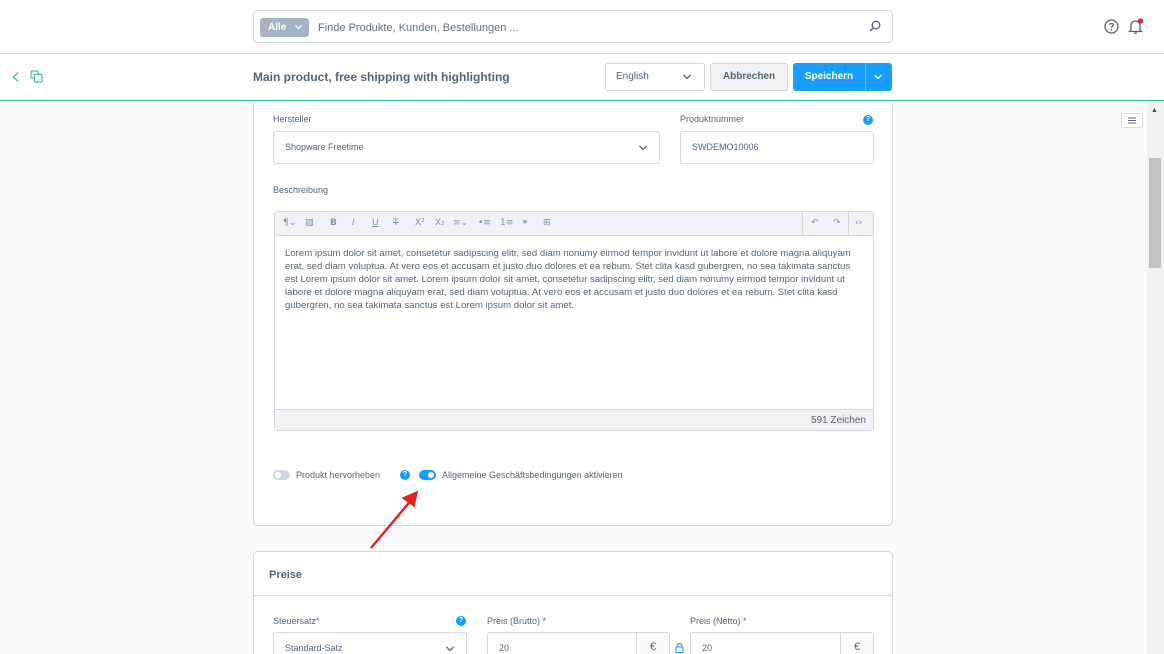 The image size is (1164, 654). What do you see at coordinates (1111, 26) in the screenshot?
I see `help-icon` at bounding box center [1111, 26].